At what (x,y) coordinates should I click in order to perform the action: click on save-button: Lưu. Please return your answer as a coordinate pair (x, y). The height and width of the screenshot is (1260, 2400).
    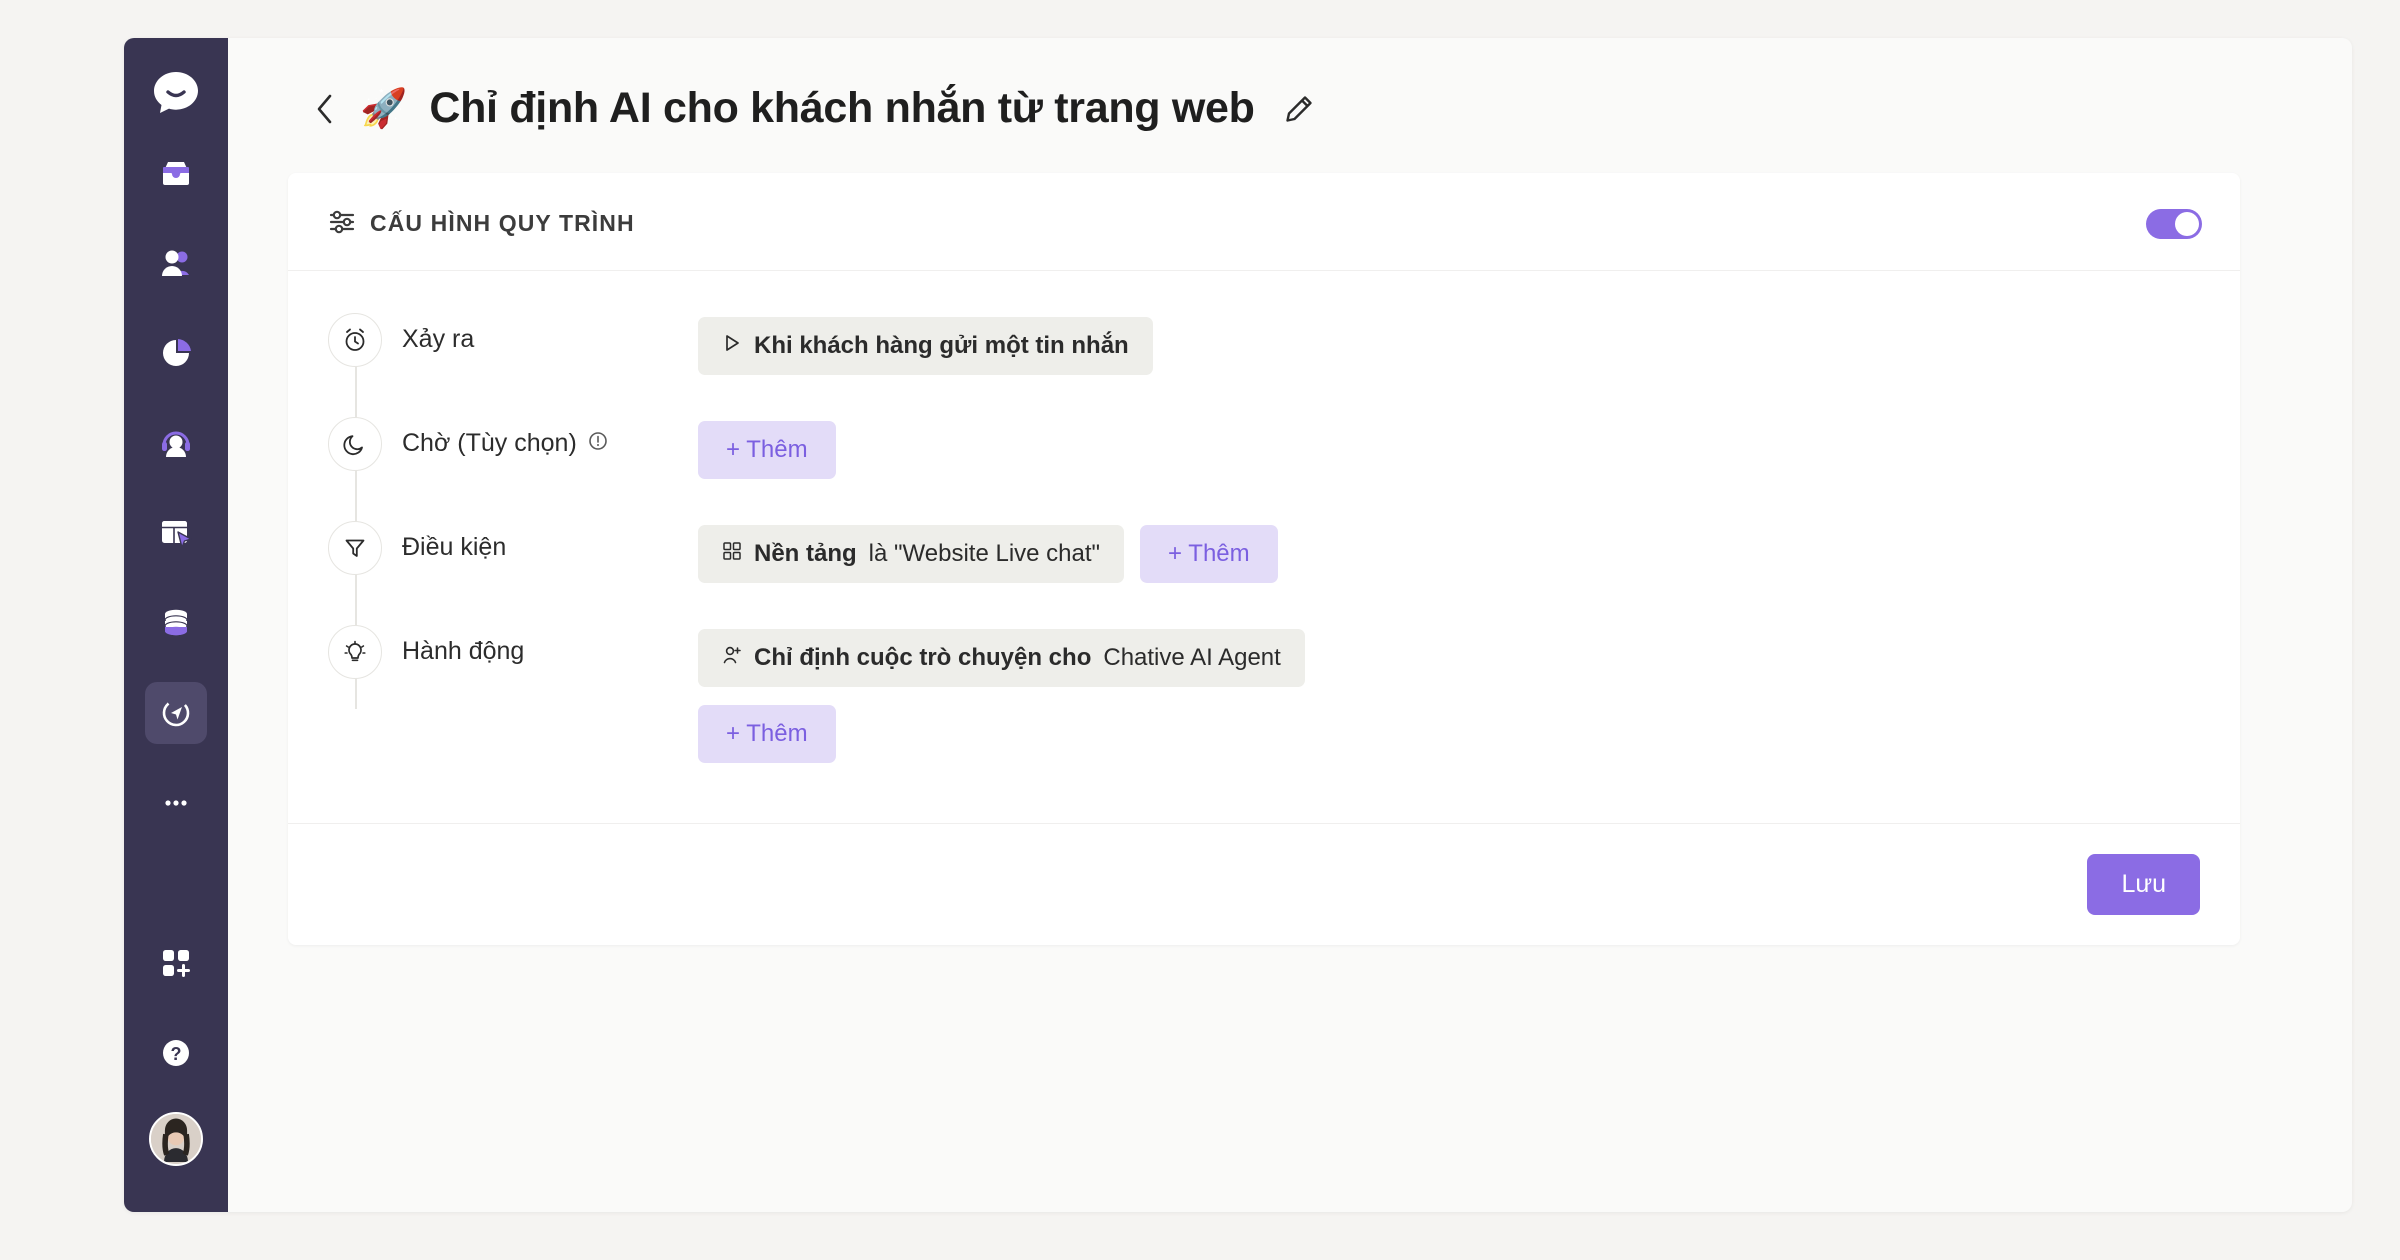
    Looking at the image, I should click on (2143, 884).